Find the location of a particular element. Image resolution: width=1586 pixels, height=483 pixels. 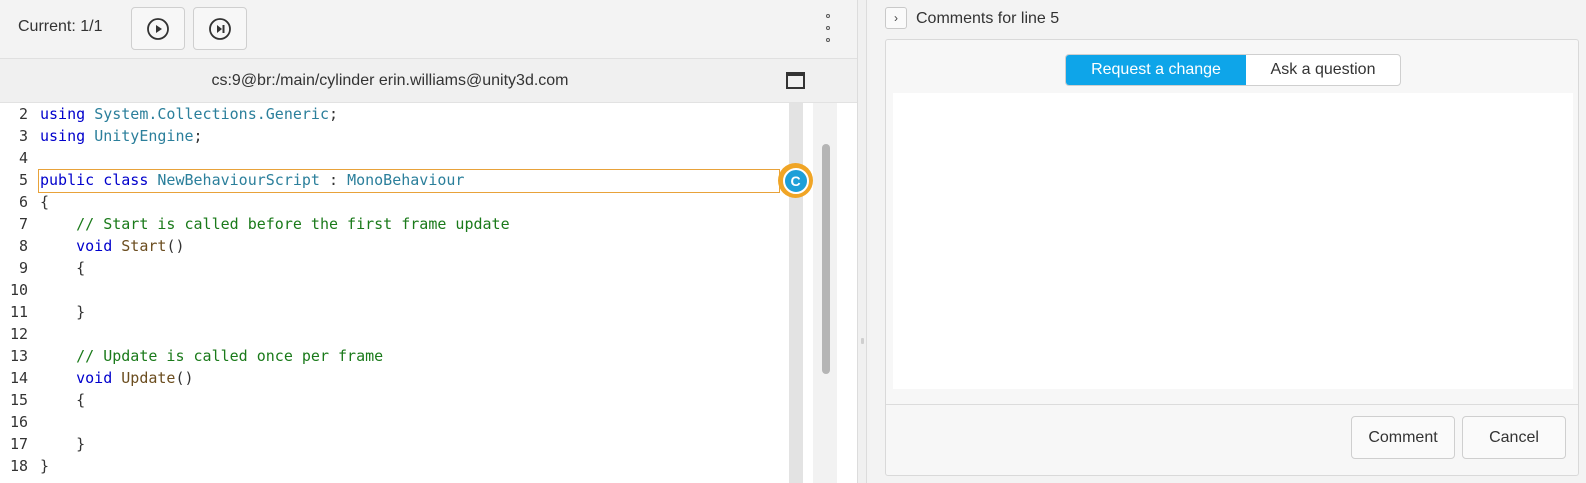

code-line: 16 is located at coordinates (399, 422).